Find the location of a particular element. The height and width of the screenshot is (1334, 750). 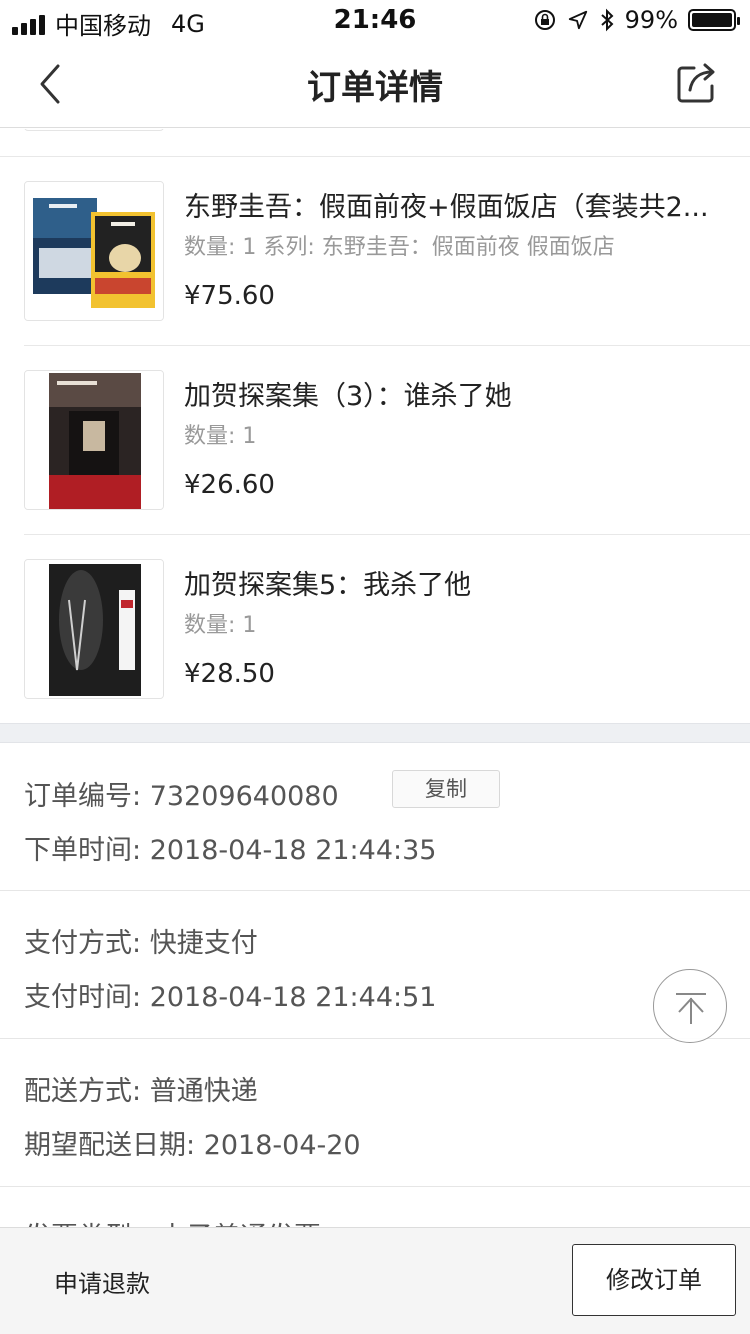

payment-time-value: 2018-04-18 21:44:51 is located at coordinates (293, 997).